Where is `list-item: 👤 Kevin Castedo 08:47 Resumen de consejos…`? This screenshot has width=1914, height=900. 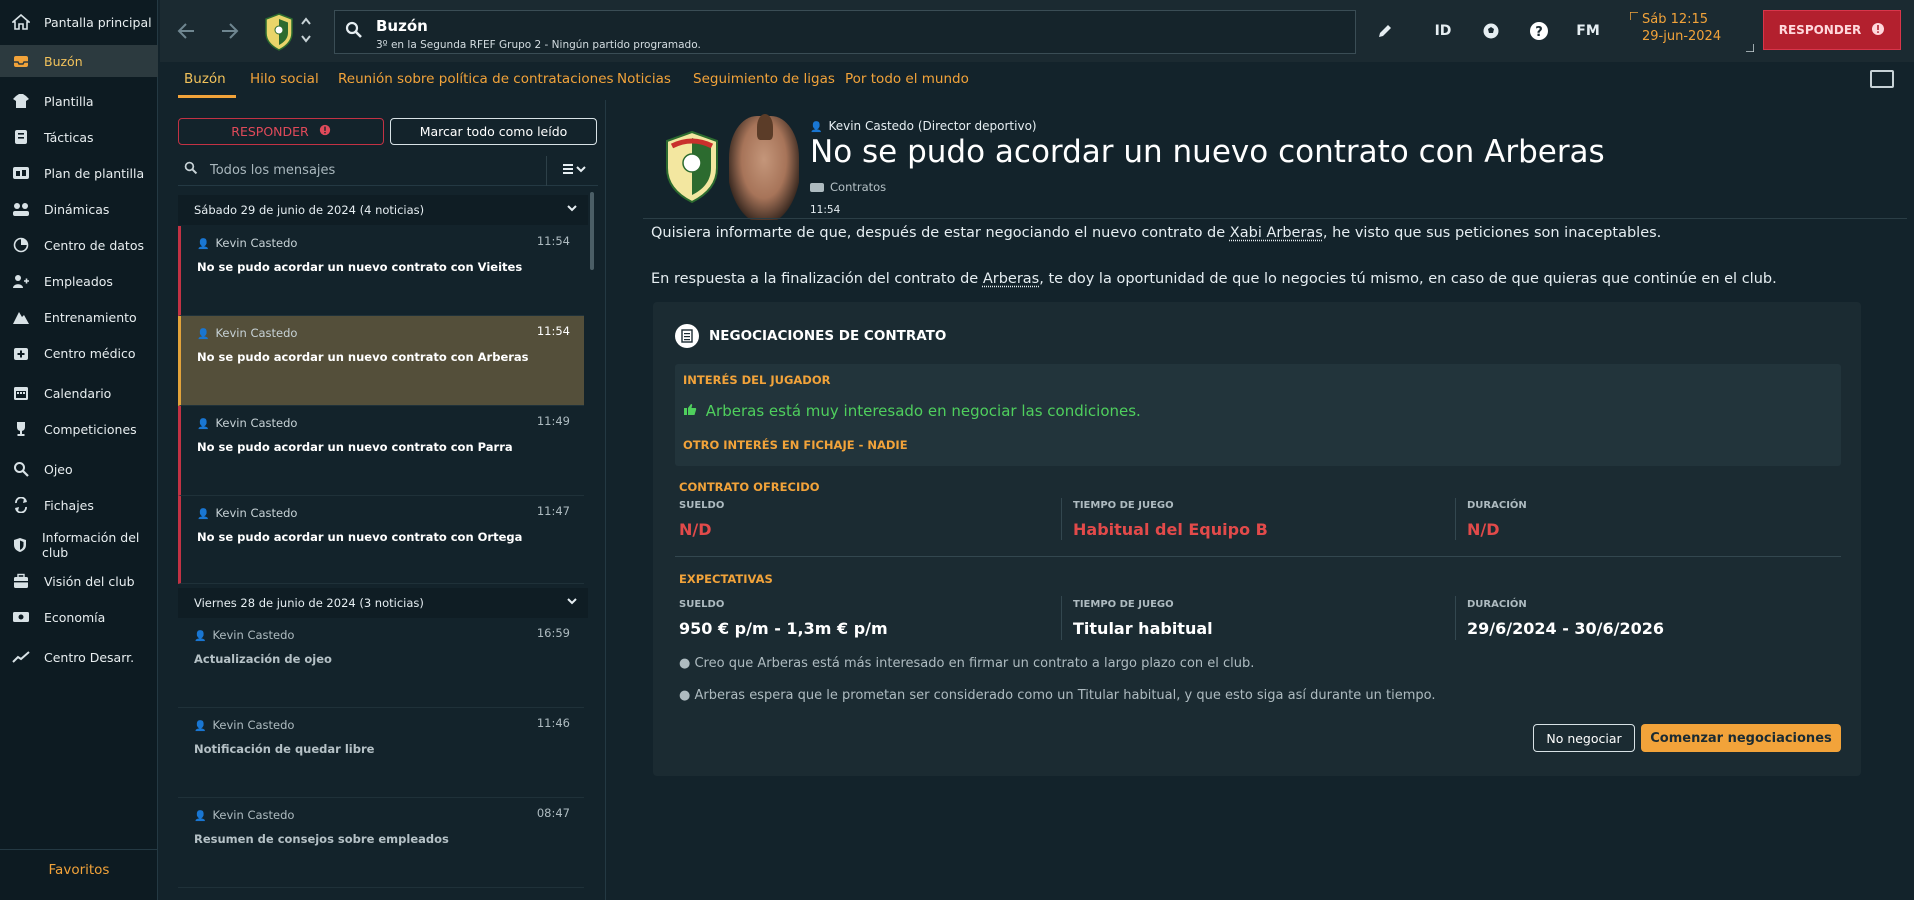
list-item: 👤 Kevin Castedo 08:47 Resumen de consejos… is located at coordinates (381, 843).